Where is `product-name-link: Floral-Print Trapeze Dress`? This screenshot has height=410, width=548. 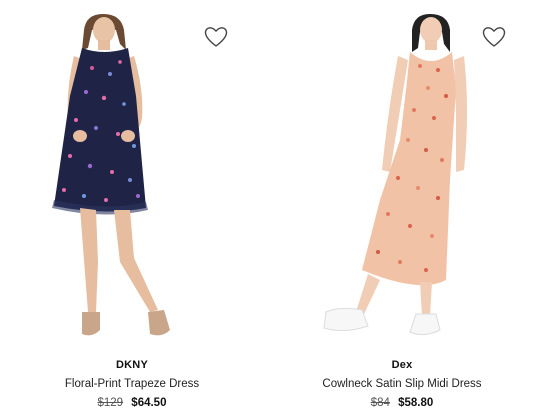 product-name-link: Floral-Print Trapeze Dress is located at coordinates (132, 384).